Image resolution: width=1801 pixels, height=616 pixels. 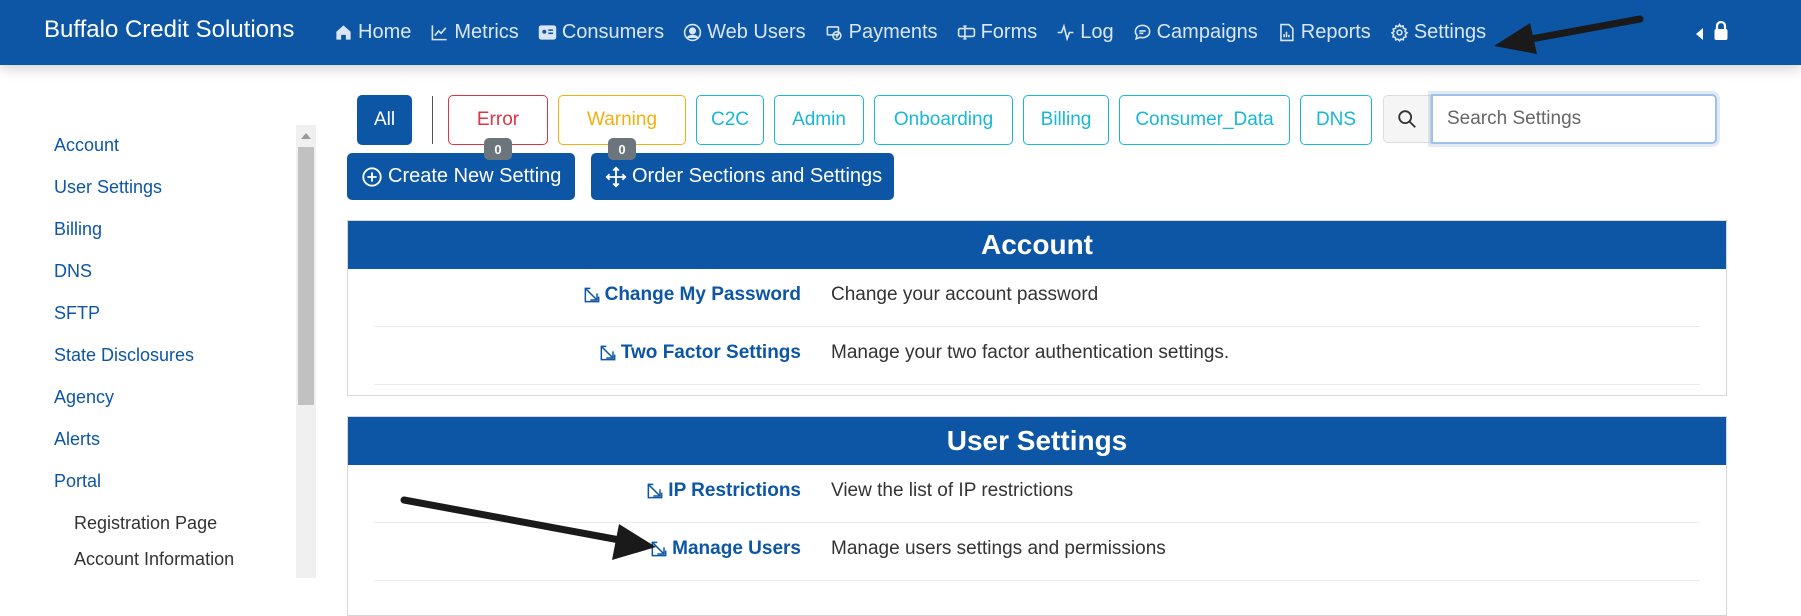 What do you see at coordinates (306, 276) in the screenshot?
I see `scrollbar-thumb` at bounding box center [306, 276].